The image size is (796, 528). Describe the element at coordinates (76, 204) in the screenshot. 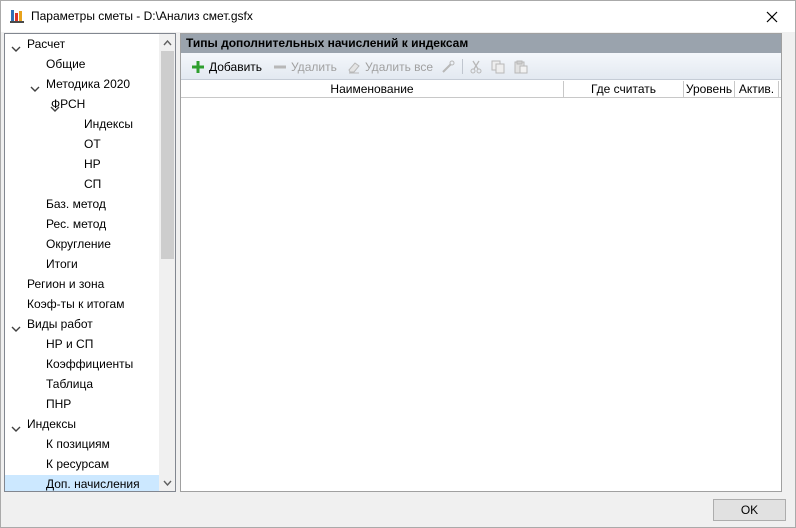

I see `tree-item-label: Баз. метод` at that location.